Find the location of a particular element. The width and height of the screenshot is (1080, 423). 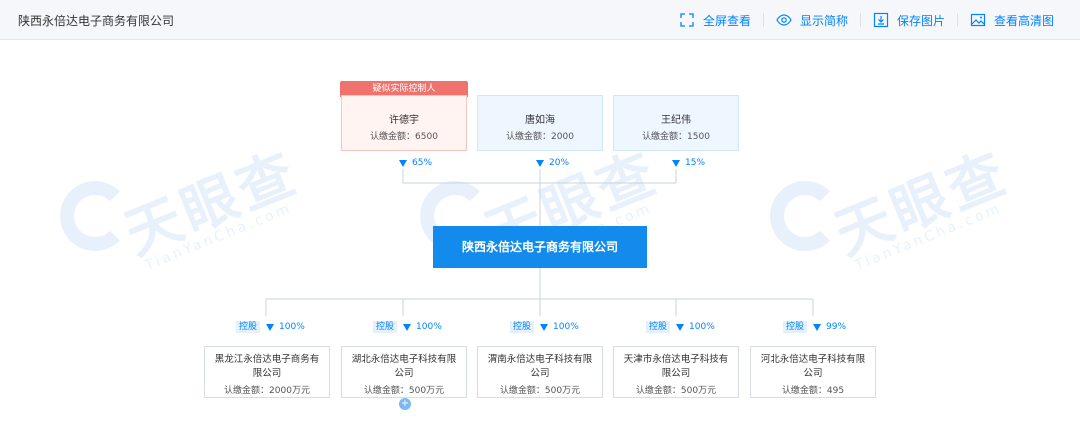

eye-icon is located at coordinates (784, 20).